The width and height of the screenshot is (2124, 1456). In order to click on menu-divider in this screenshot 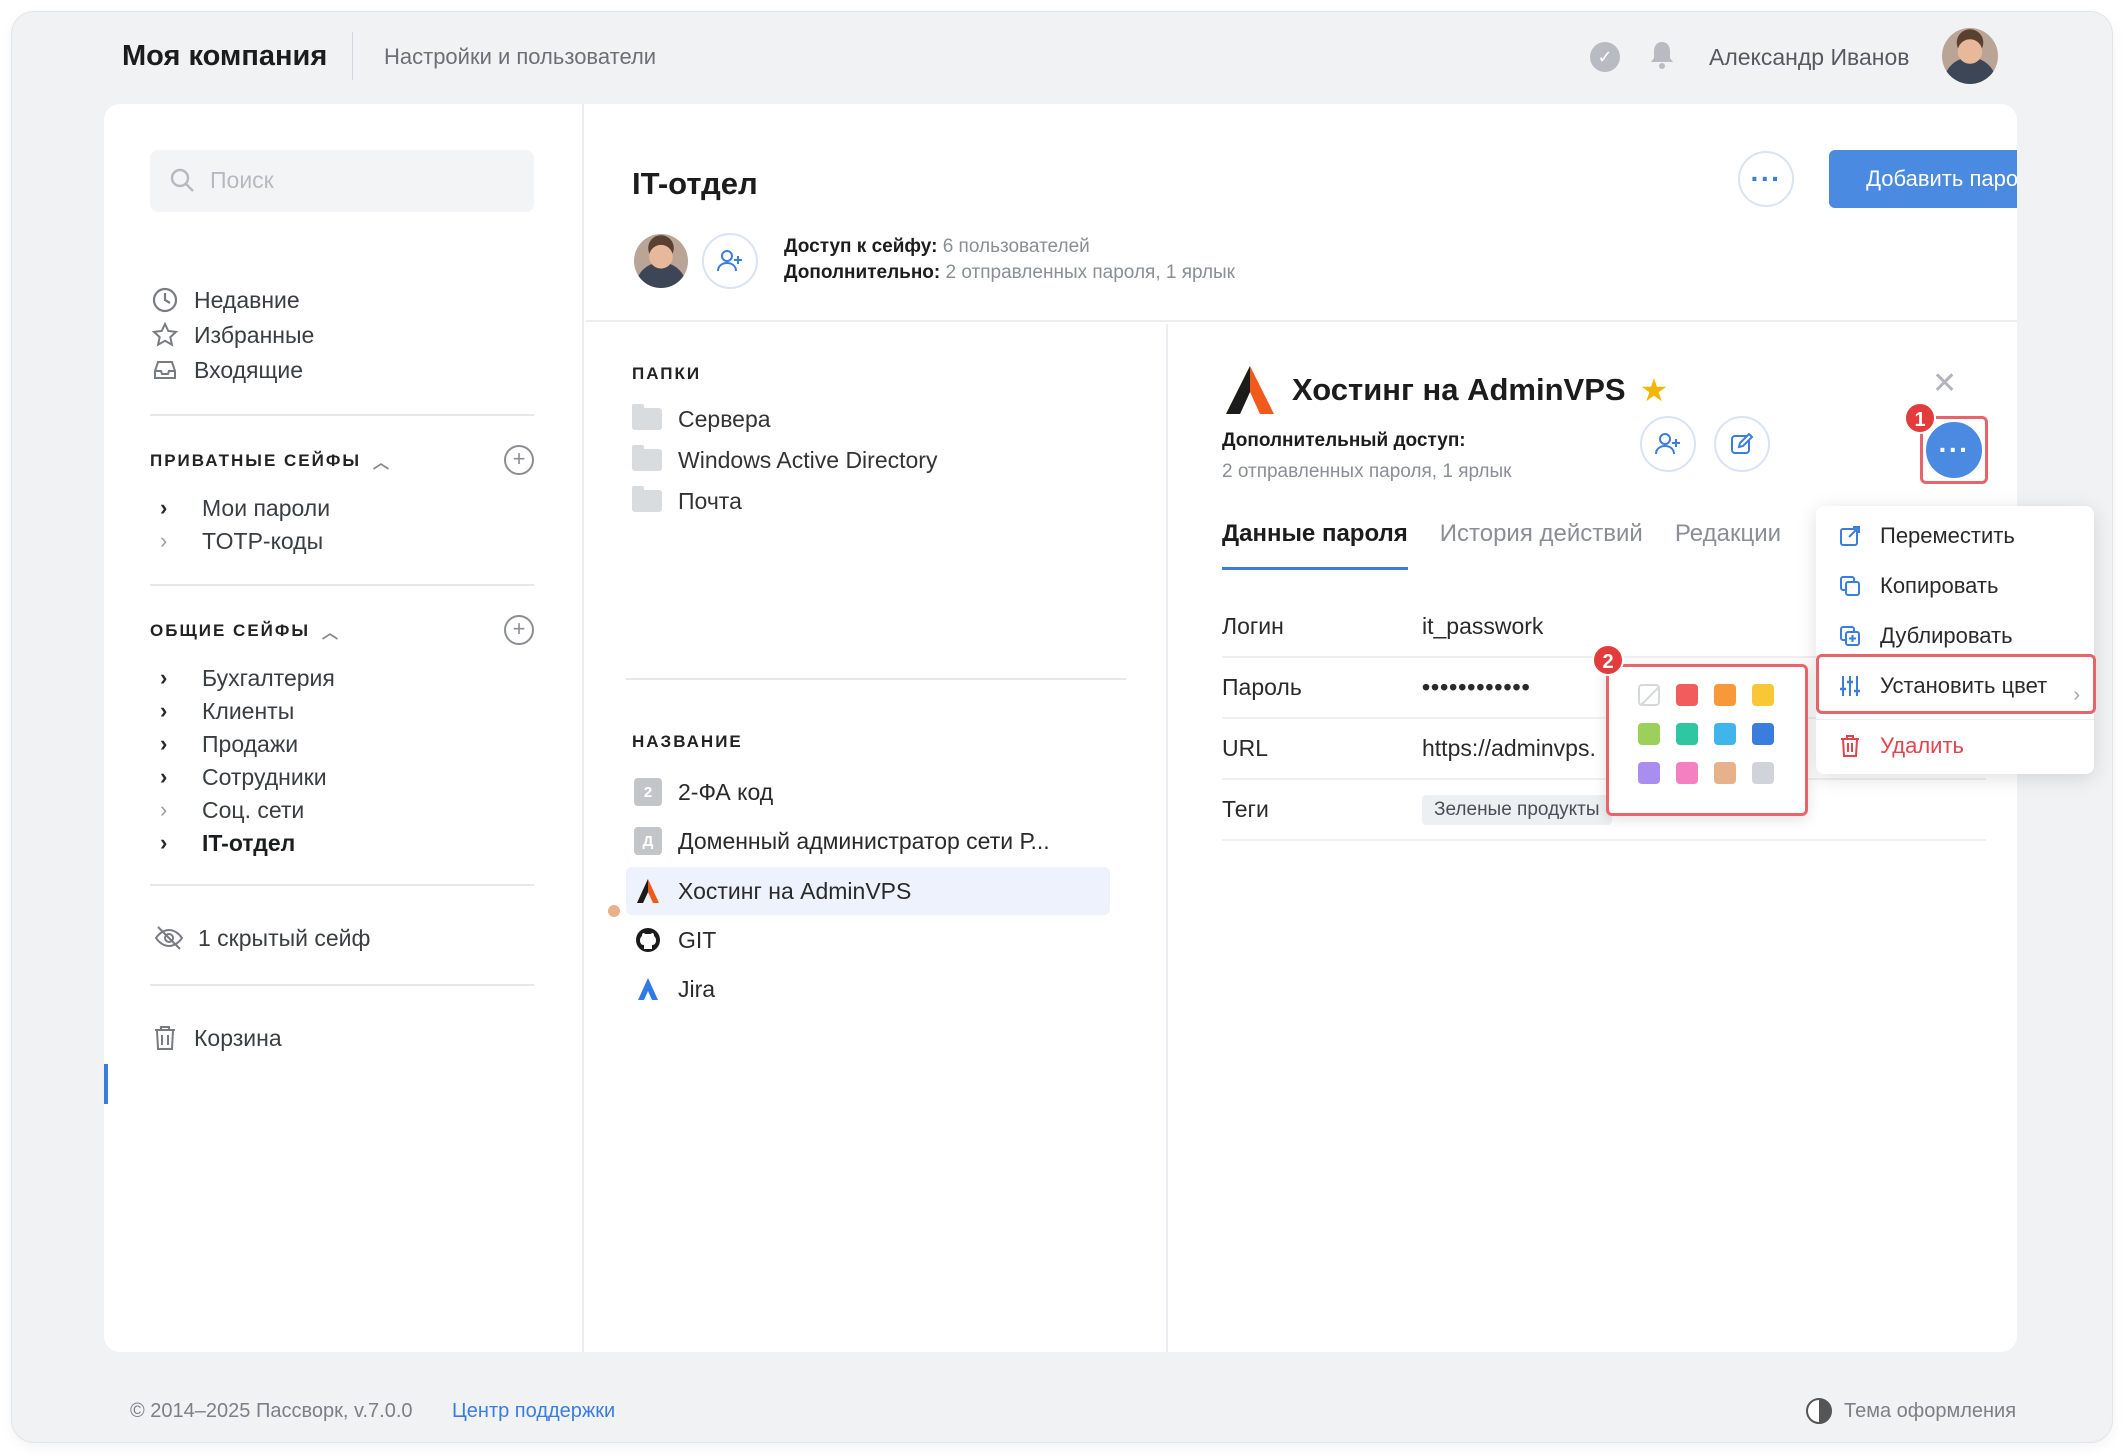, I will do `click(1955, 719)`.